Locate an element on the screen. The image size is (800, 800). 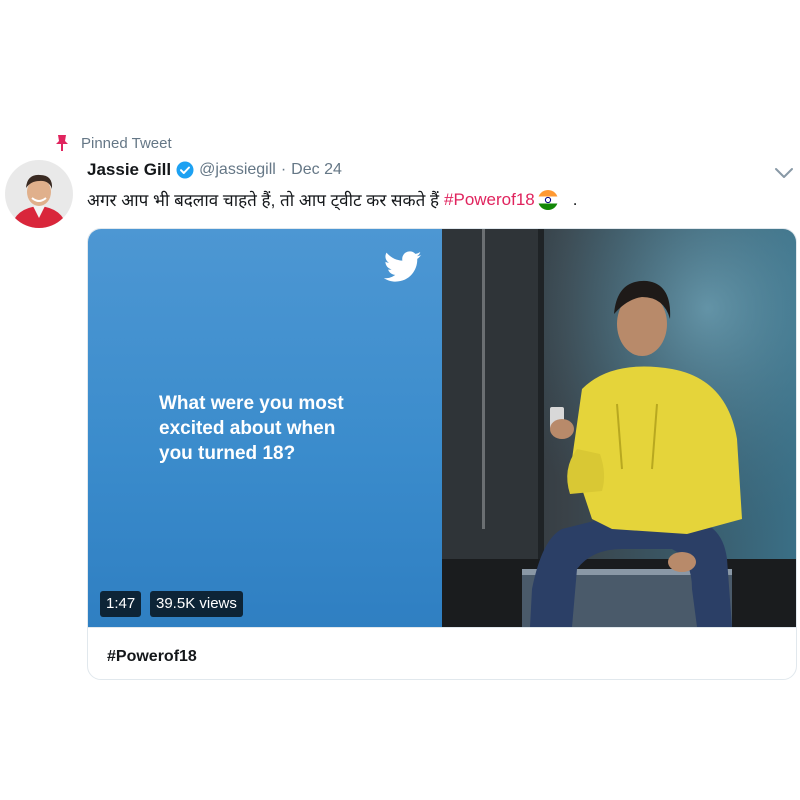
author-handle: @jassiegill is located at coordinates (237, 170).